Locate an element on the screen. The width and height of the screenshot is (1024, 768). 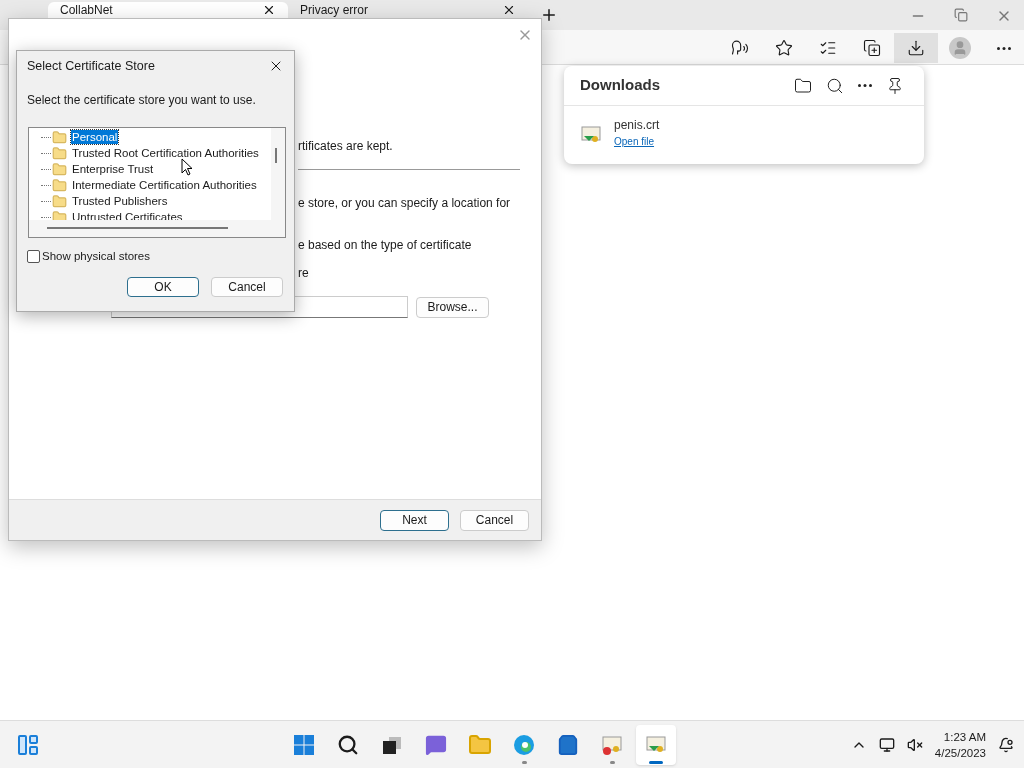
checkbox-label: Show physical stores is located at coordinates (96, 256).